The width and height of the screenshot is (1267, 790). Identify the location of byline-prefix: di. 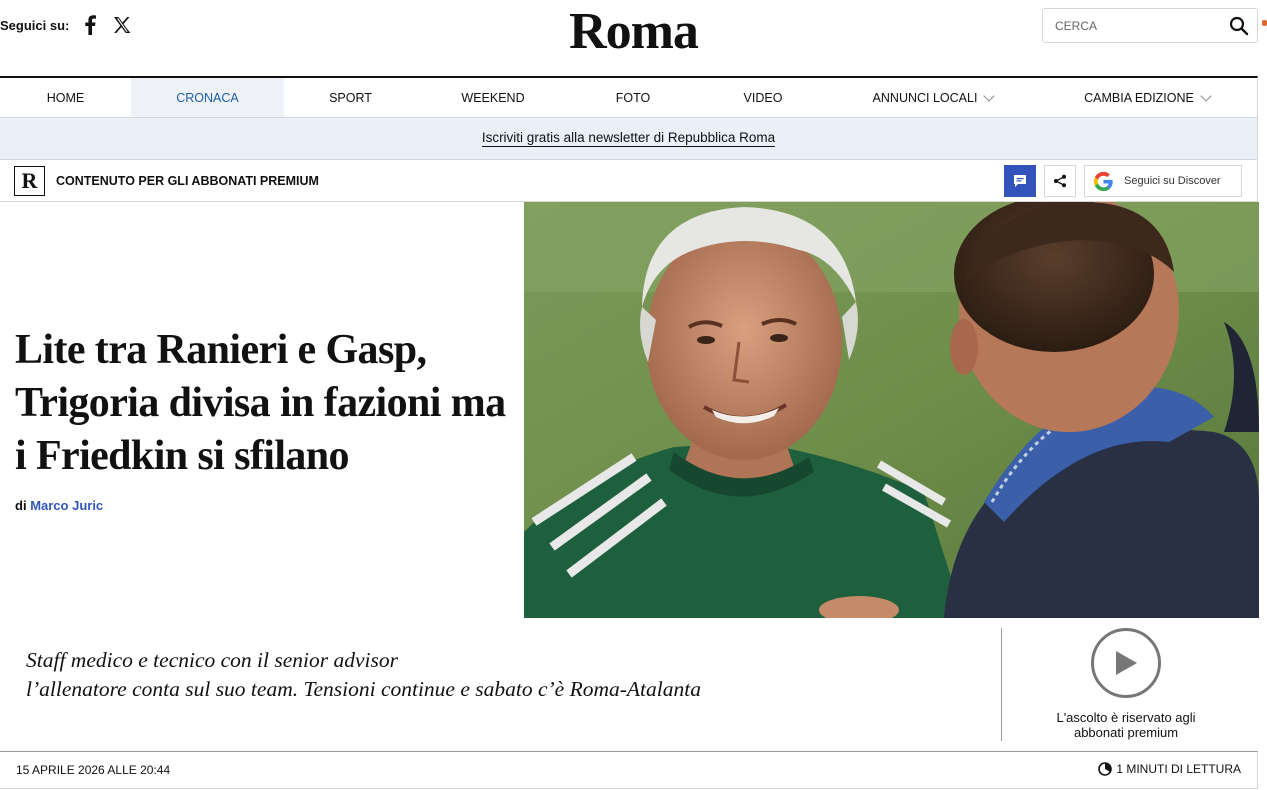
(21, 505).